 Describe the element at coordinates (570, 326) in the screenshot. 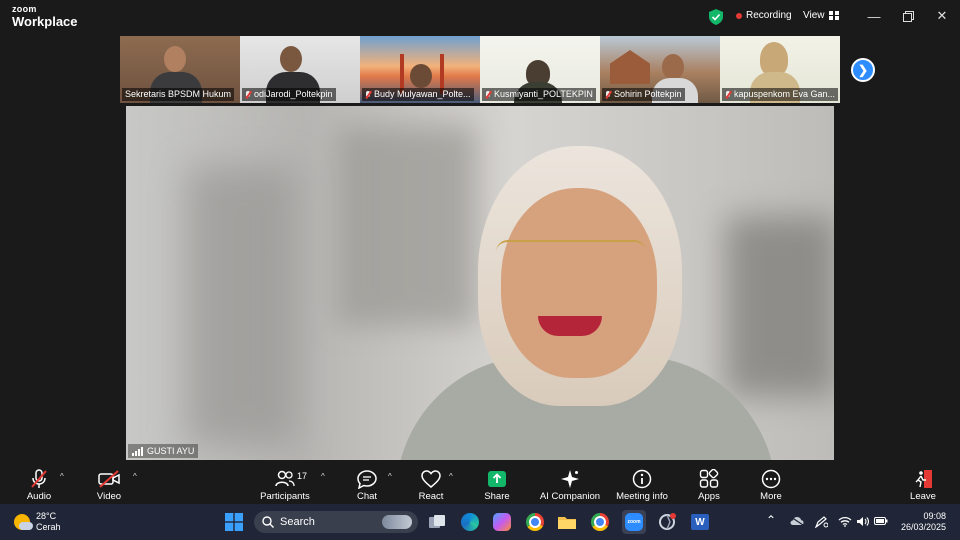

I see `speaker-mouth` at that location.